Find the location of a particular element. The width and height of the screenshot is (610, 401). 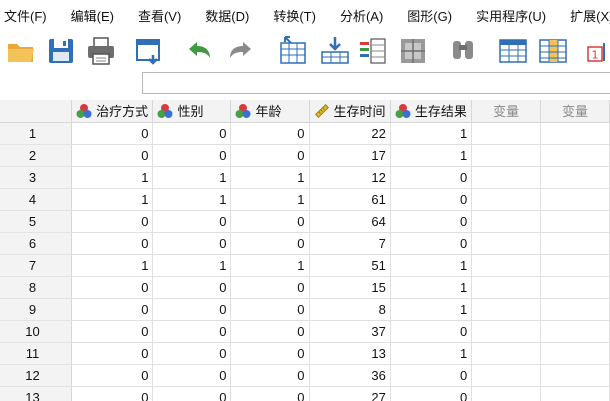

column-header-survival-time: 生存时间 is located at coordinates (350, 111).